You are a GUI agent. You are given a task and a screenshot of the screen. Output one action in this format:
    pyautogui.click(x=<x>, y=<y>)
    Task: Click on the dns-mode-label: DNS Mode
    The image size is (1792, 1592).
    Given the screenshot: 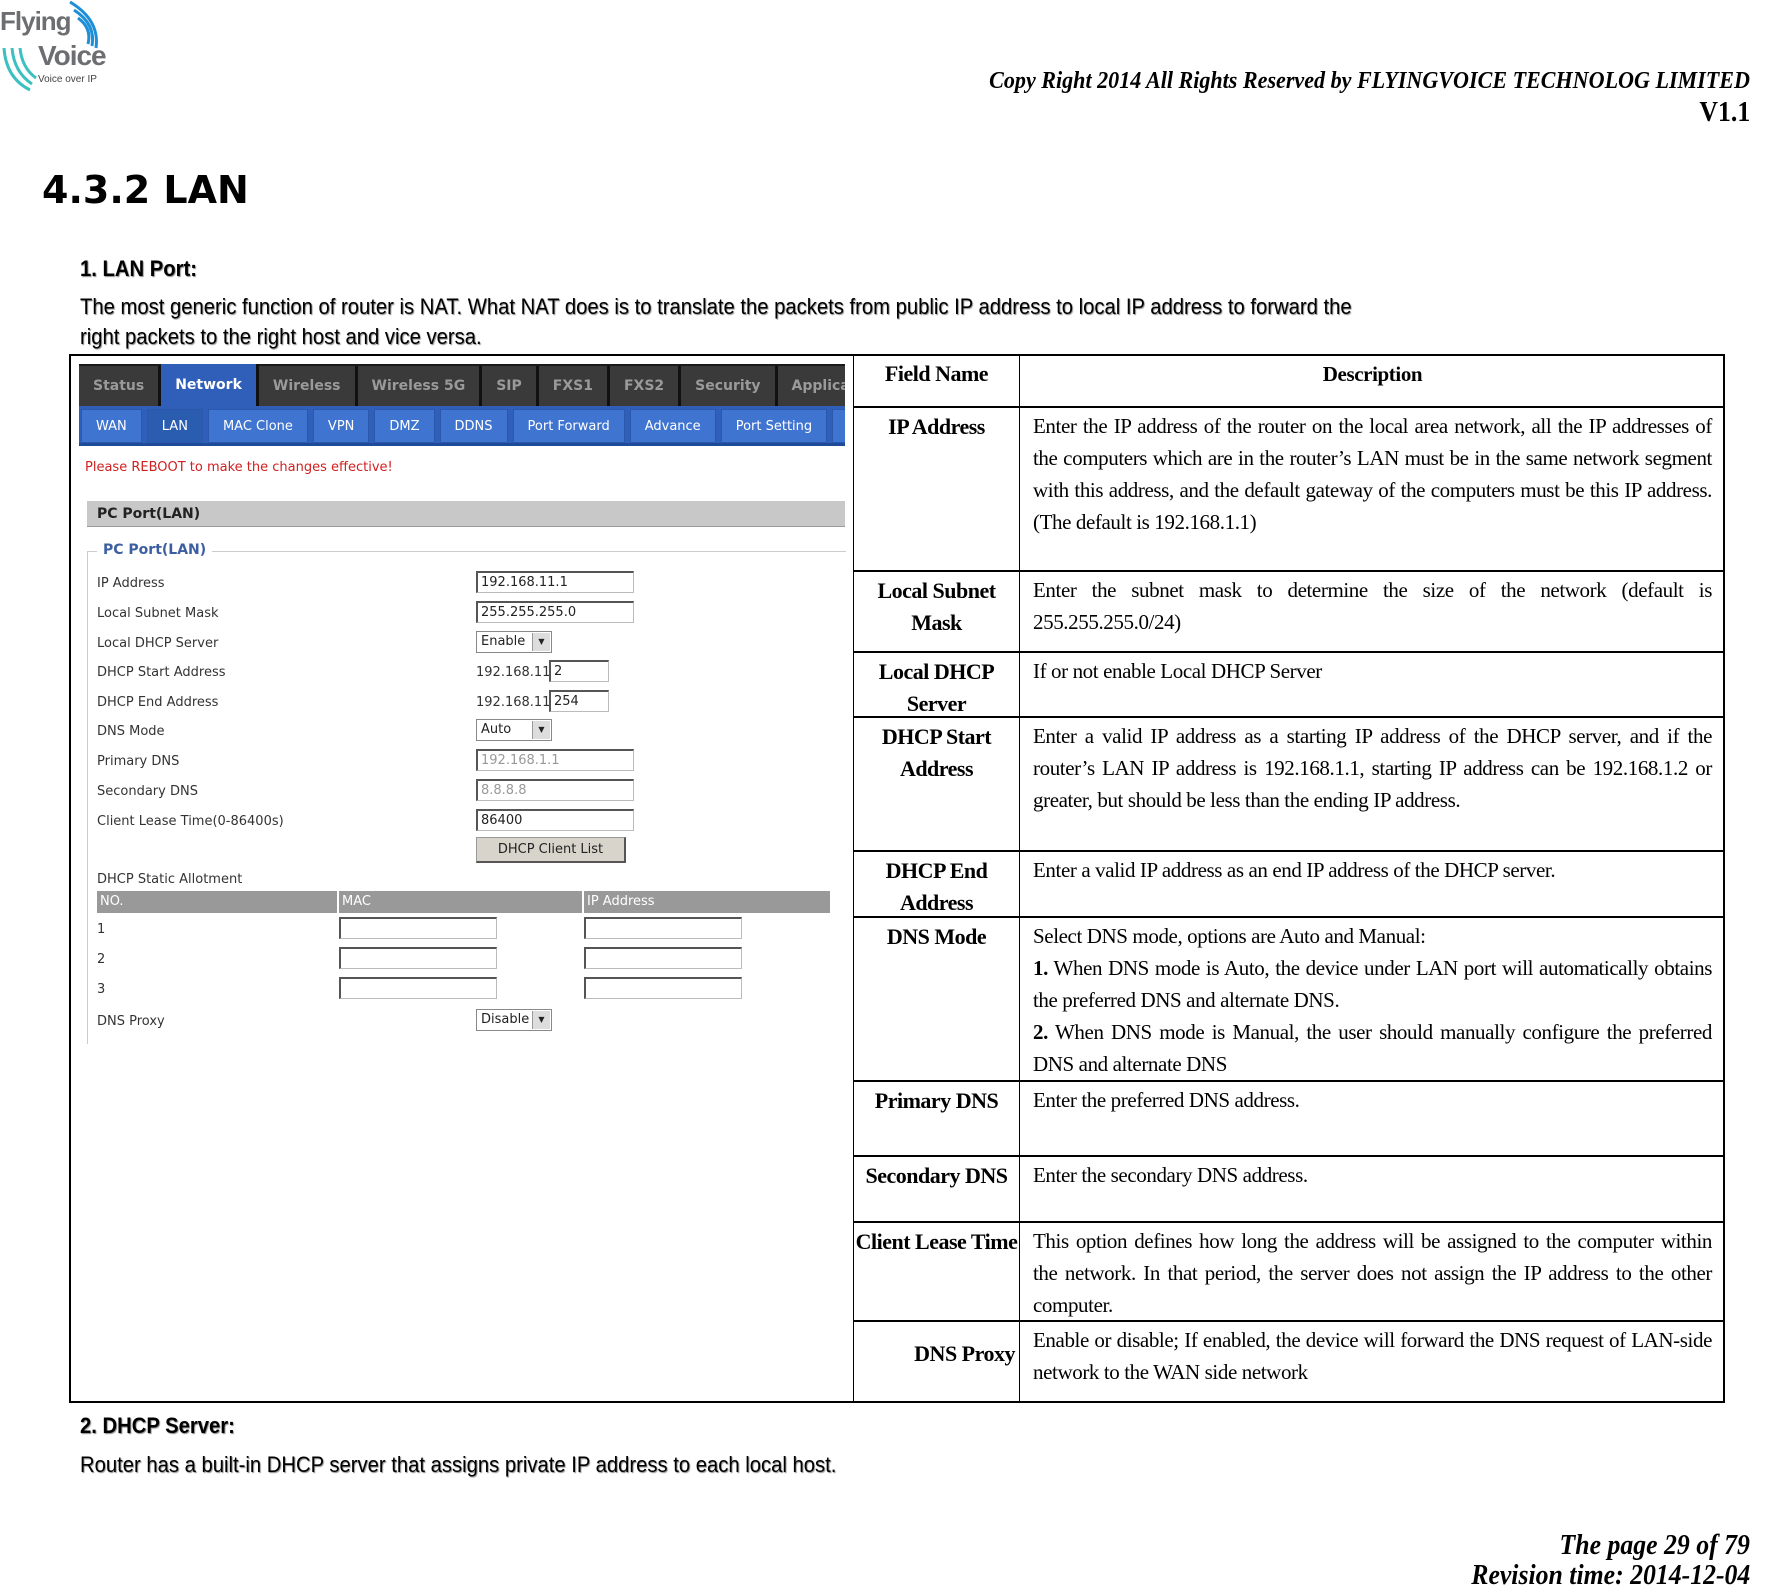 What is the action you would take?
    pyautogui.click(x=131, y=731)
    